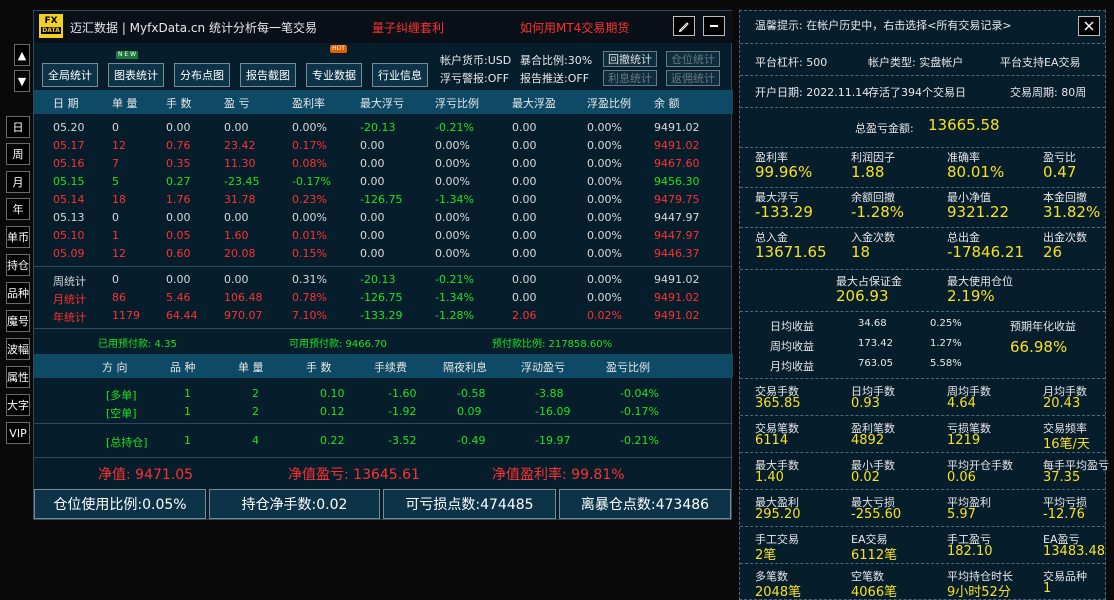  Describe the element at coordinates (875, 363) in the screenshot. I see `avg-value: 763.05` at that location.